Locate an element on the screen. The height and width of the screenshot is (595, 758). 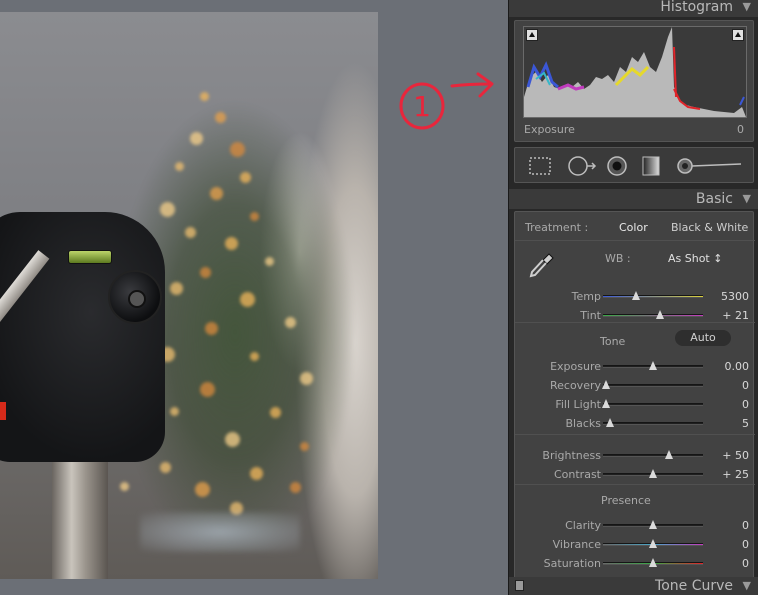
tone-curve-header: Tone Curve ▼ is located at coordinates (633, 586).